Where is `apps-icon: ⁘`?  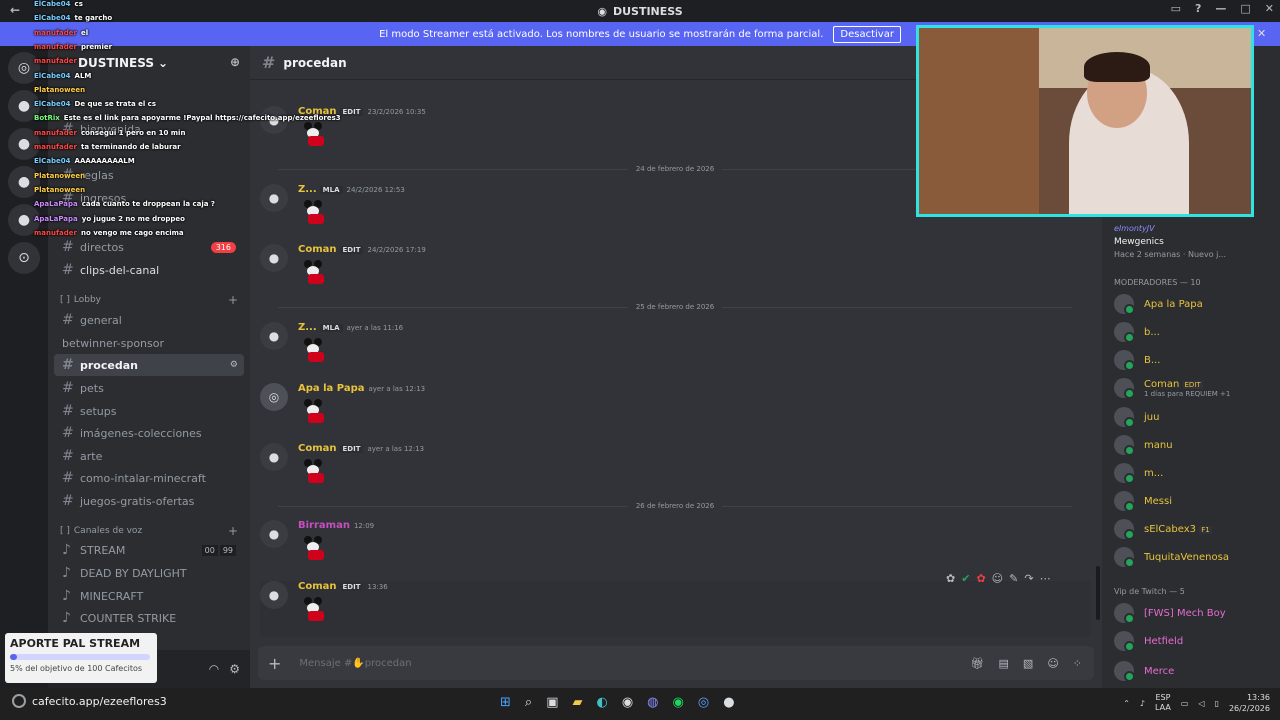 apps-icon: ⁘ is located at coordinates (1077, 663).